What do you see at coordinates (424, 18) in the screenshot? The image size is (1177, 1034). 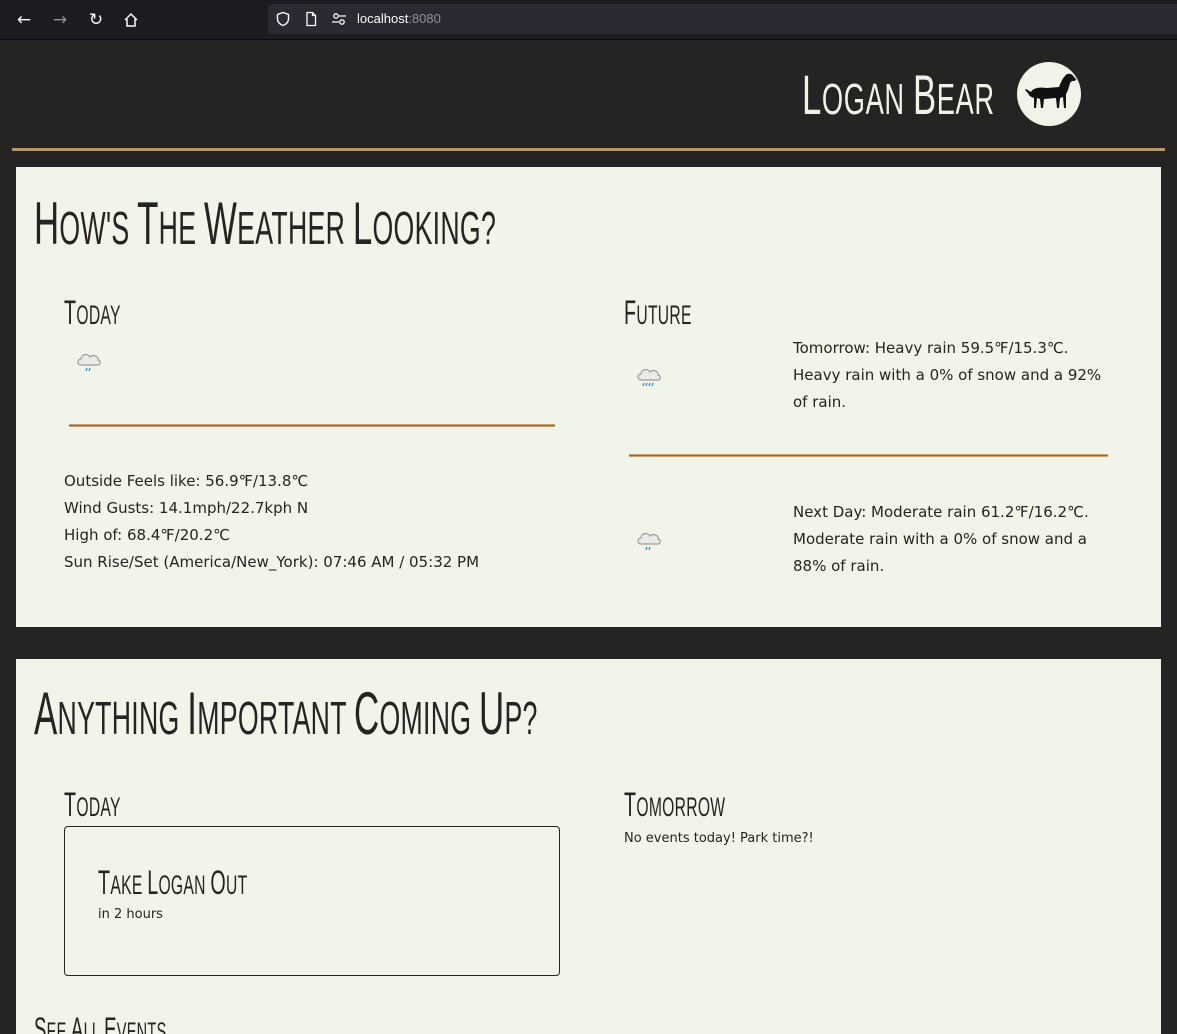 I see `url-port: :8080` at bounding box center [424, 18].